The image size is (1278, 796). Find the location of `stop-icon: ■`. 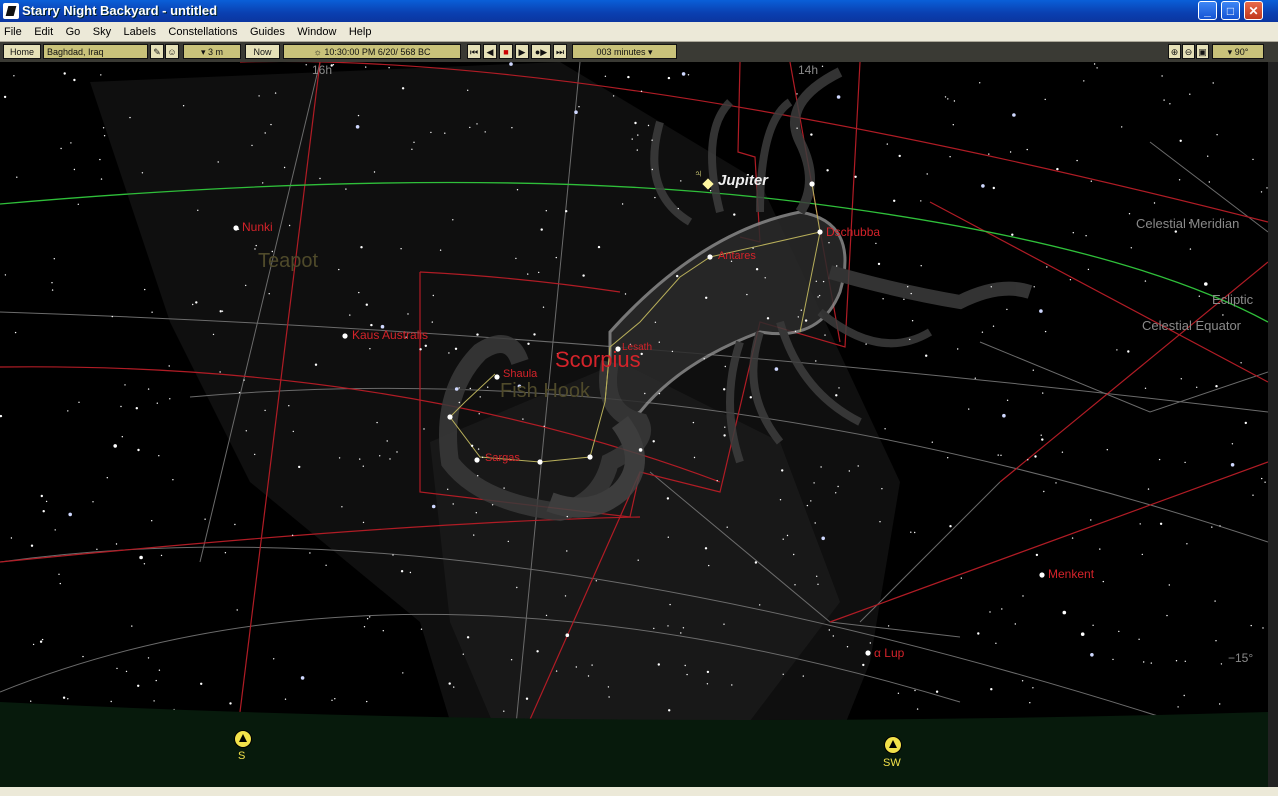

stop-icon: ■ is located at coordinates (506, 51).